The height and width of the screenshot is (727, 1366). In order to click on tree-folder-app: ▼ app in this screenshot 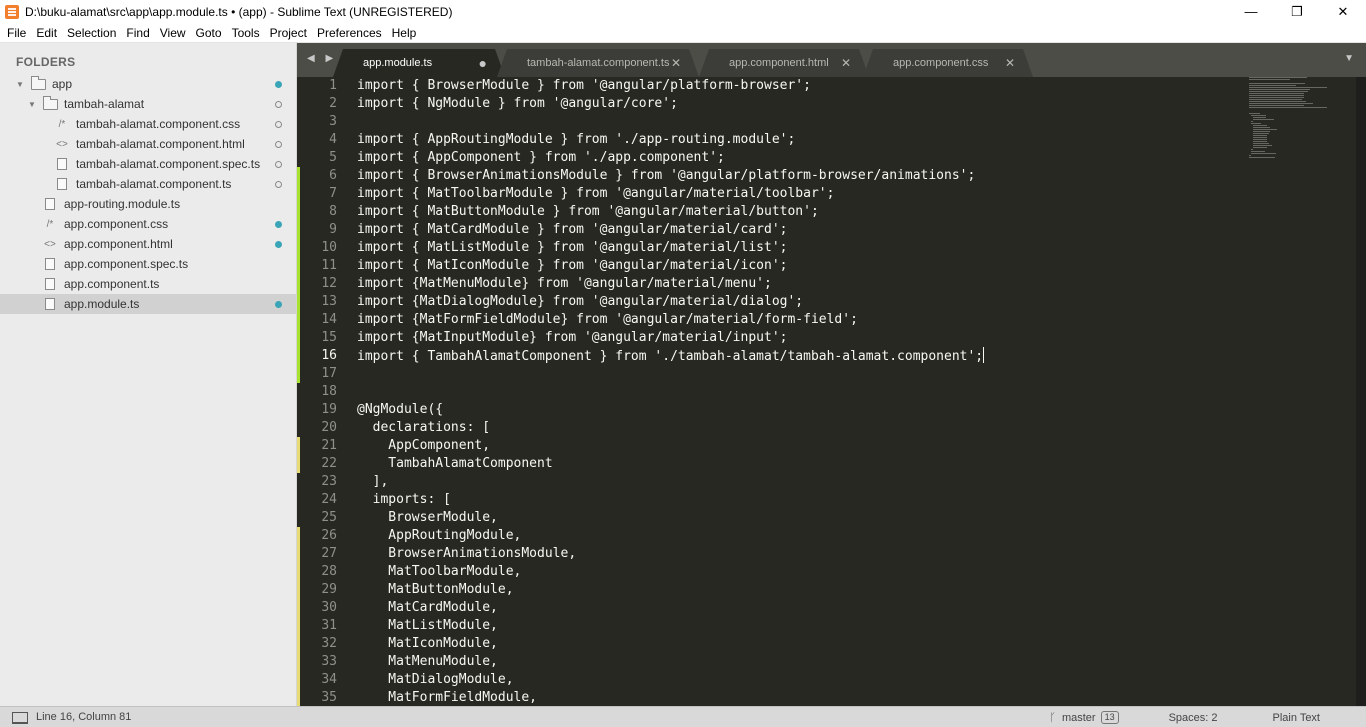, I will do `click(148, 84)`.